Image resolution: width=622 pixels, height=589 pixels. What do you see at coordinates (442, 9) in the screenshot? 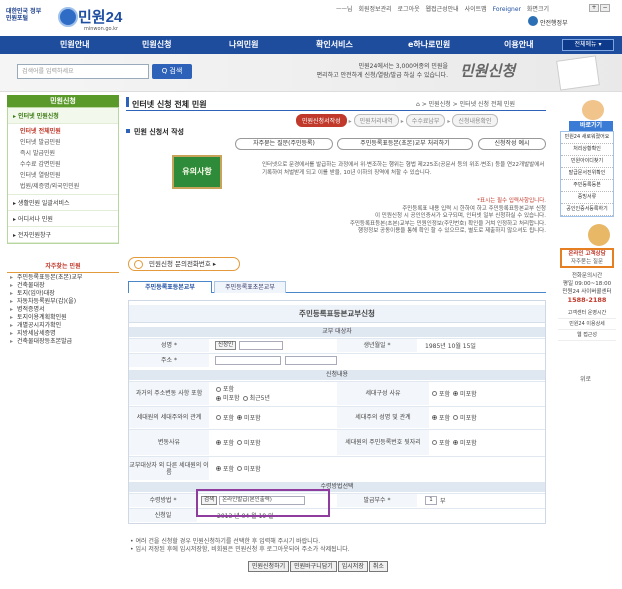
I see `accessibility-link: 웹접근성안내` at bounding box center [442, 9].